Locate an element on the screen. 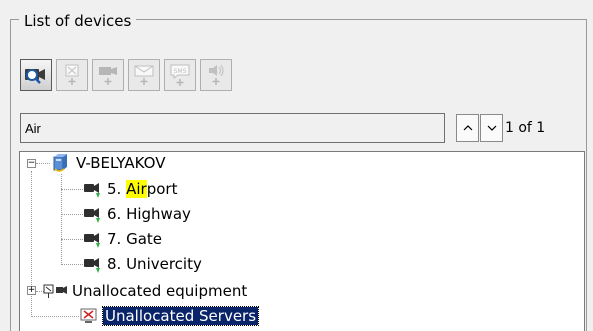 The height and width of the screenshot is (331, 593). next-match-button is located at coordinates (491, 128).